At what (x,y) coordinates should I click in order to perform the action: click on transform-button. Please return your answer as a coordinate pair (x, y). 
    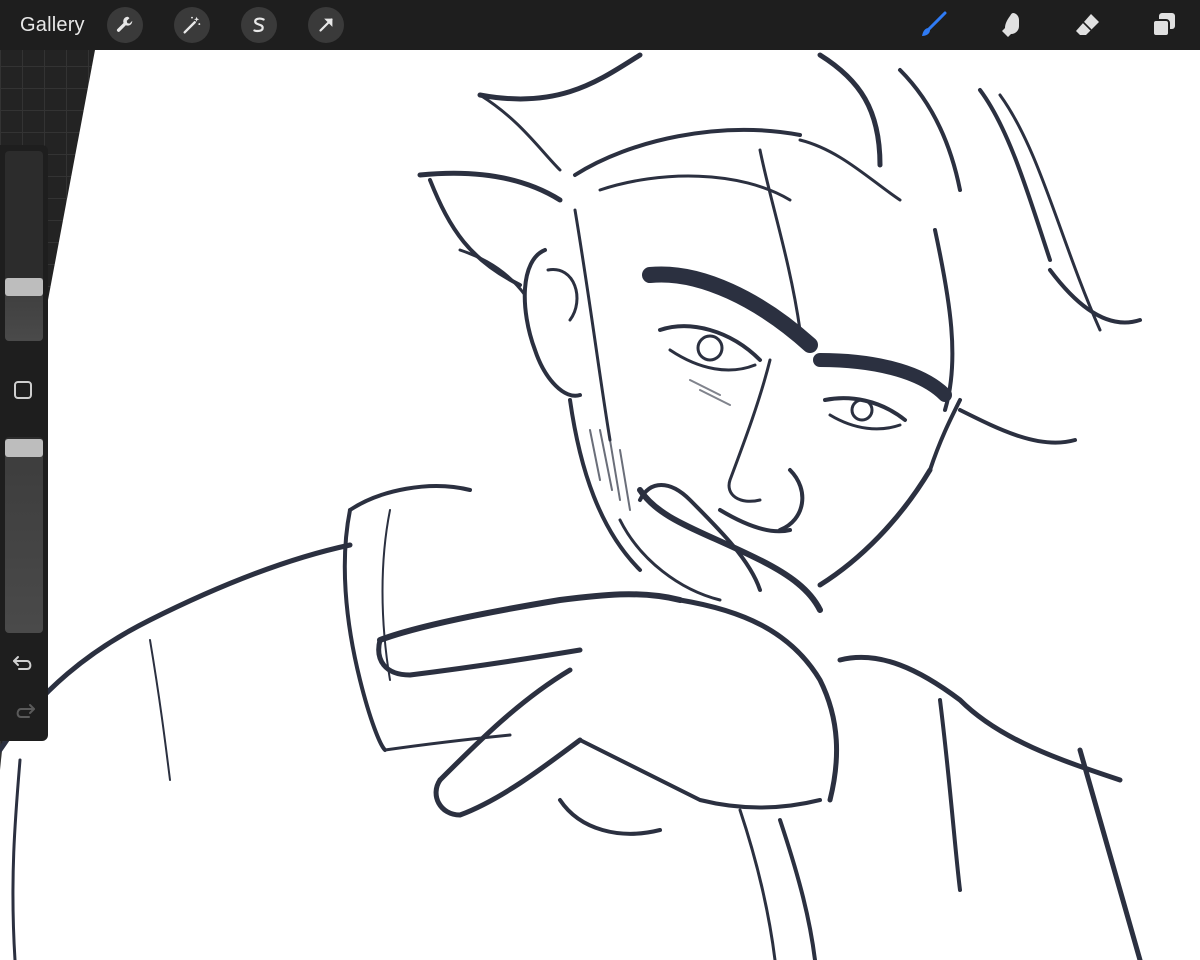
    Looking at the image, I should click on (325, 25).